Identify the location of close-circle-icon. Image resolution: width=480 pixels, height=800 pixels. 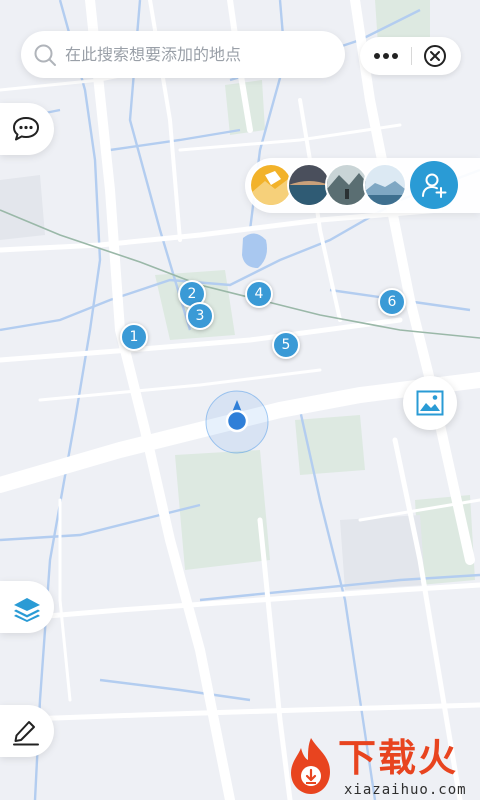
(435, 56).